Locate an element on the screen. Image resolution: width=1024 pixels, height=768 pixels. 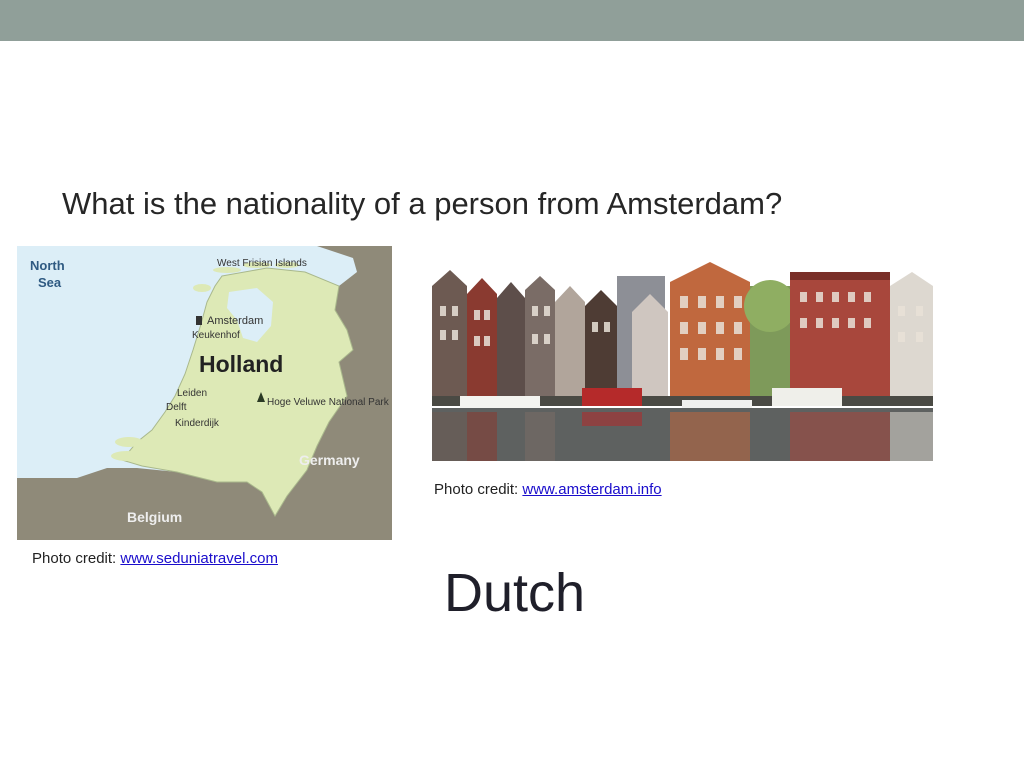
map-label-amsterdam: Amsterdam is located at coordinates (235, 321).